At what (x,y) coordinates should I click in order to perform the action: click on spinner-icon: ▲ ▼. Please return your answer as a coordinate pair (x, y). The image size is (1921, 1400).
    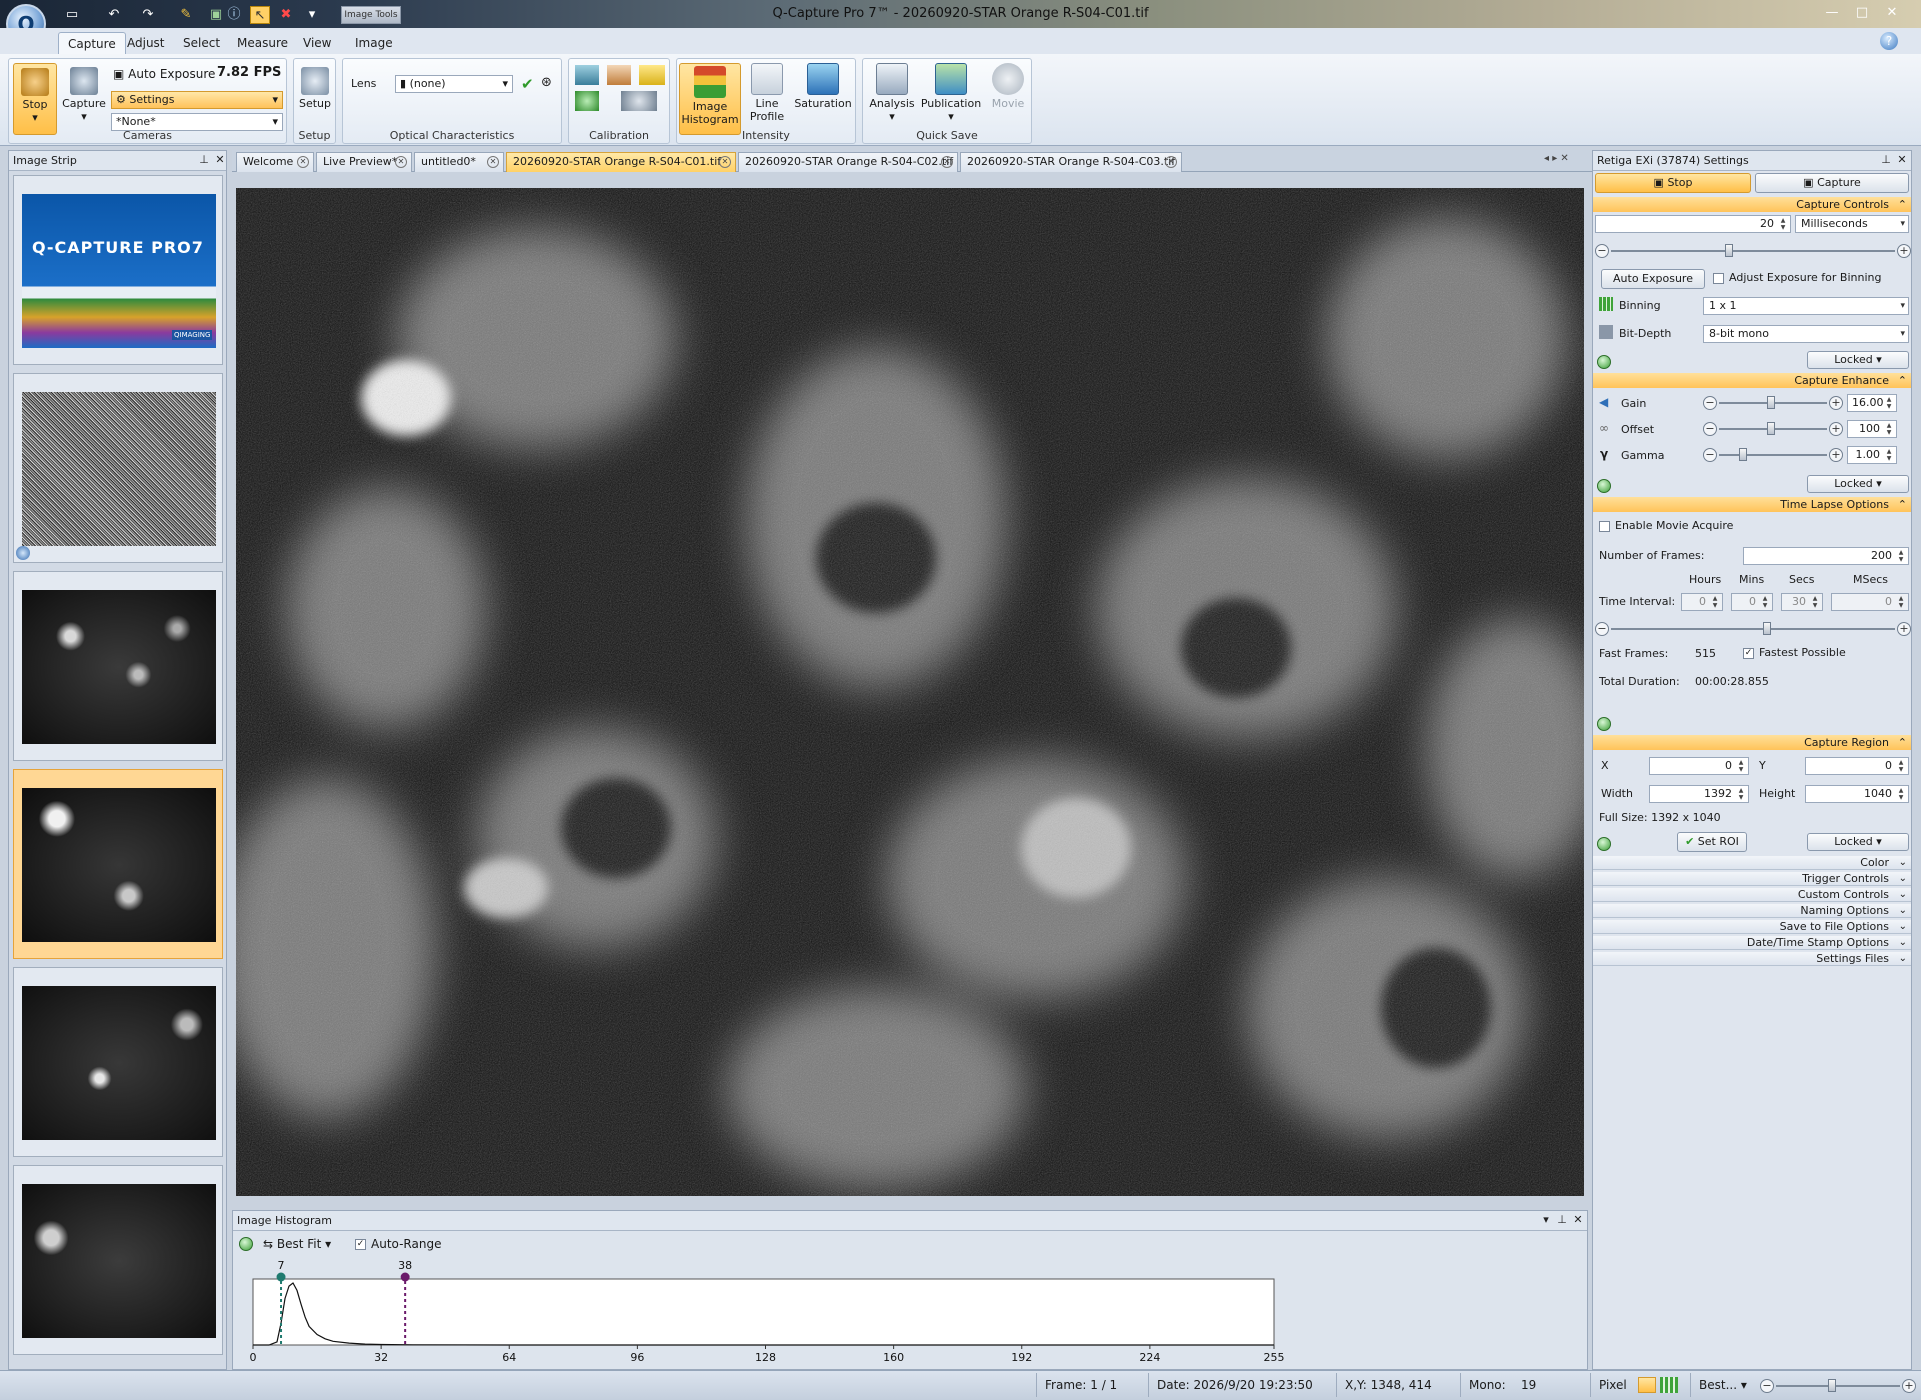
    Looking at the image, I should click on (1783, 224).